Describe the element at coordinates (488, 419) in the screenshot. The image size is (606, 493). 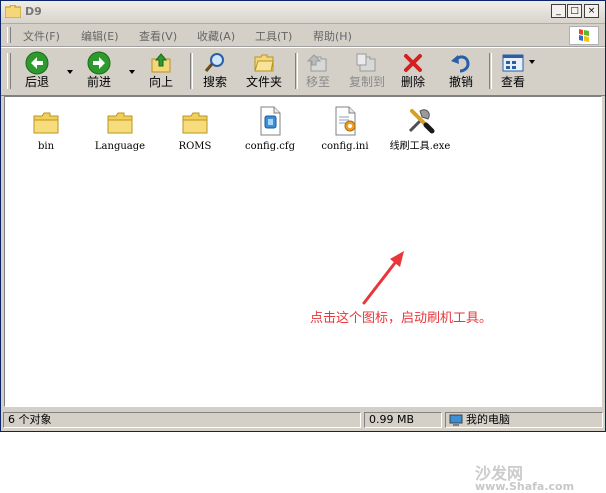
I see `status-location-text: 我的电脑` at that location.